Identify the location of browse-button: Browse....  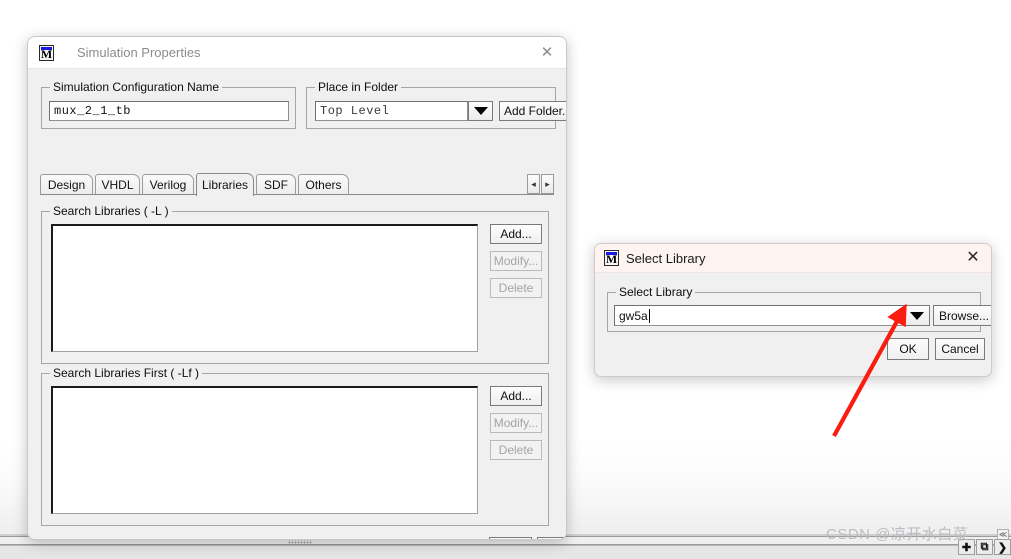
(962, 315).